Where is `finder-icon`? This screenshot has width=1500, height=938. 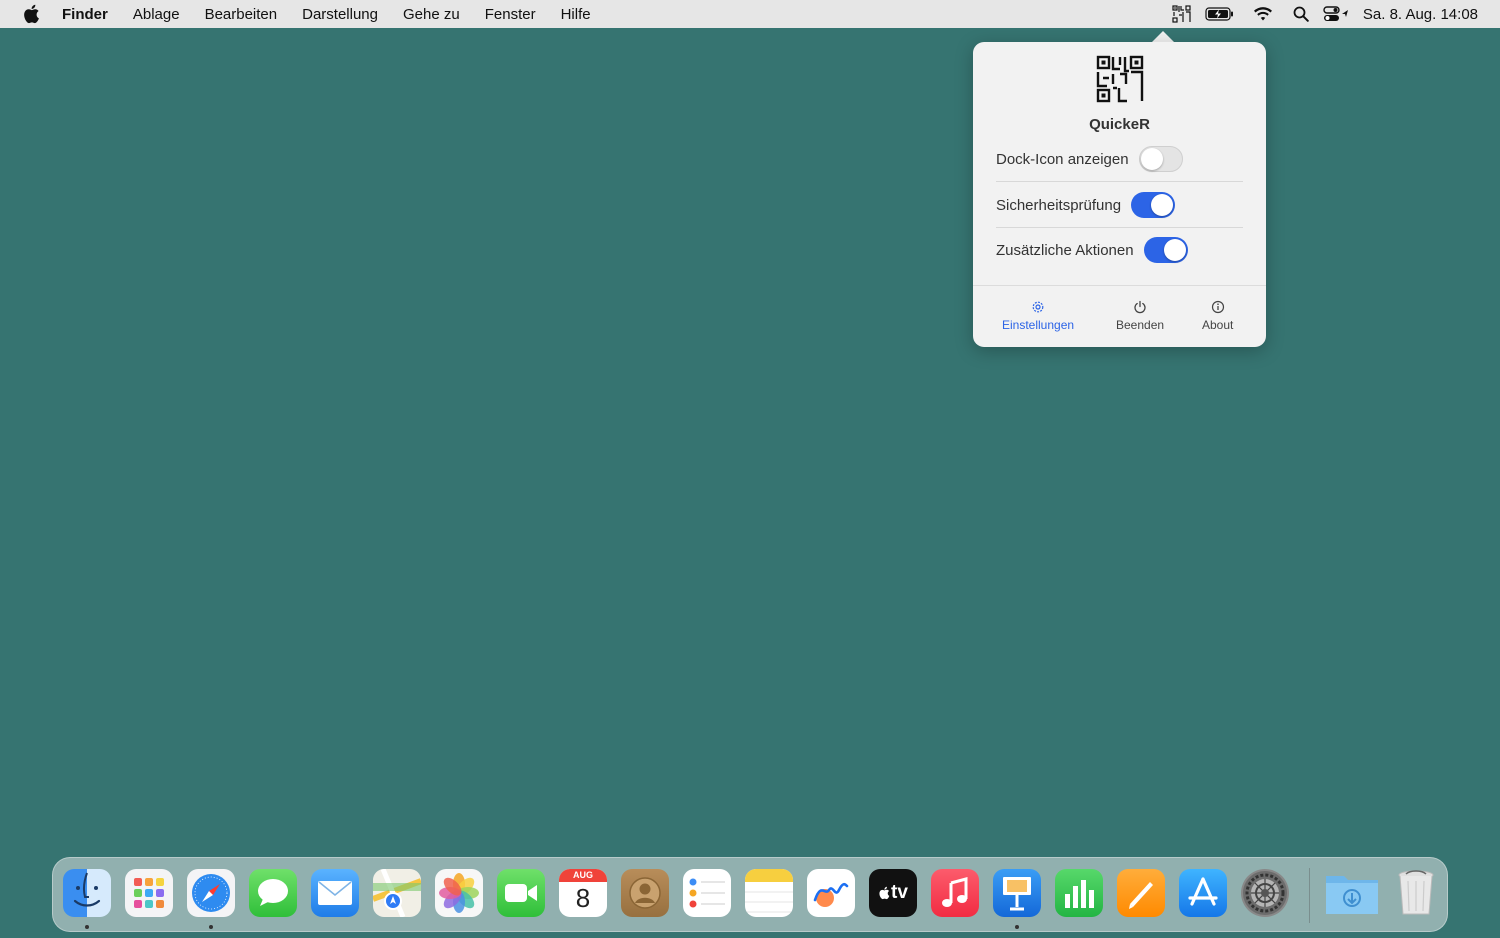
finder-icon is located at coordinates (87, 893).